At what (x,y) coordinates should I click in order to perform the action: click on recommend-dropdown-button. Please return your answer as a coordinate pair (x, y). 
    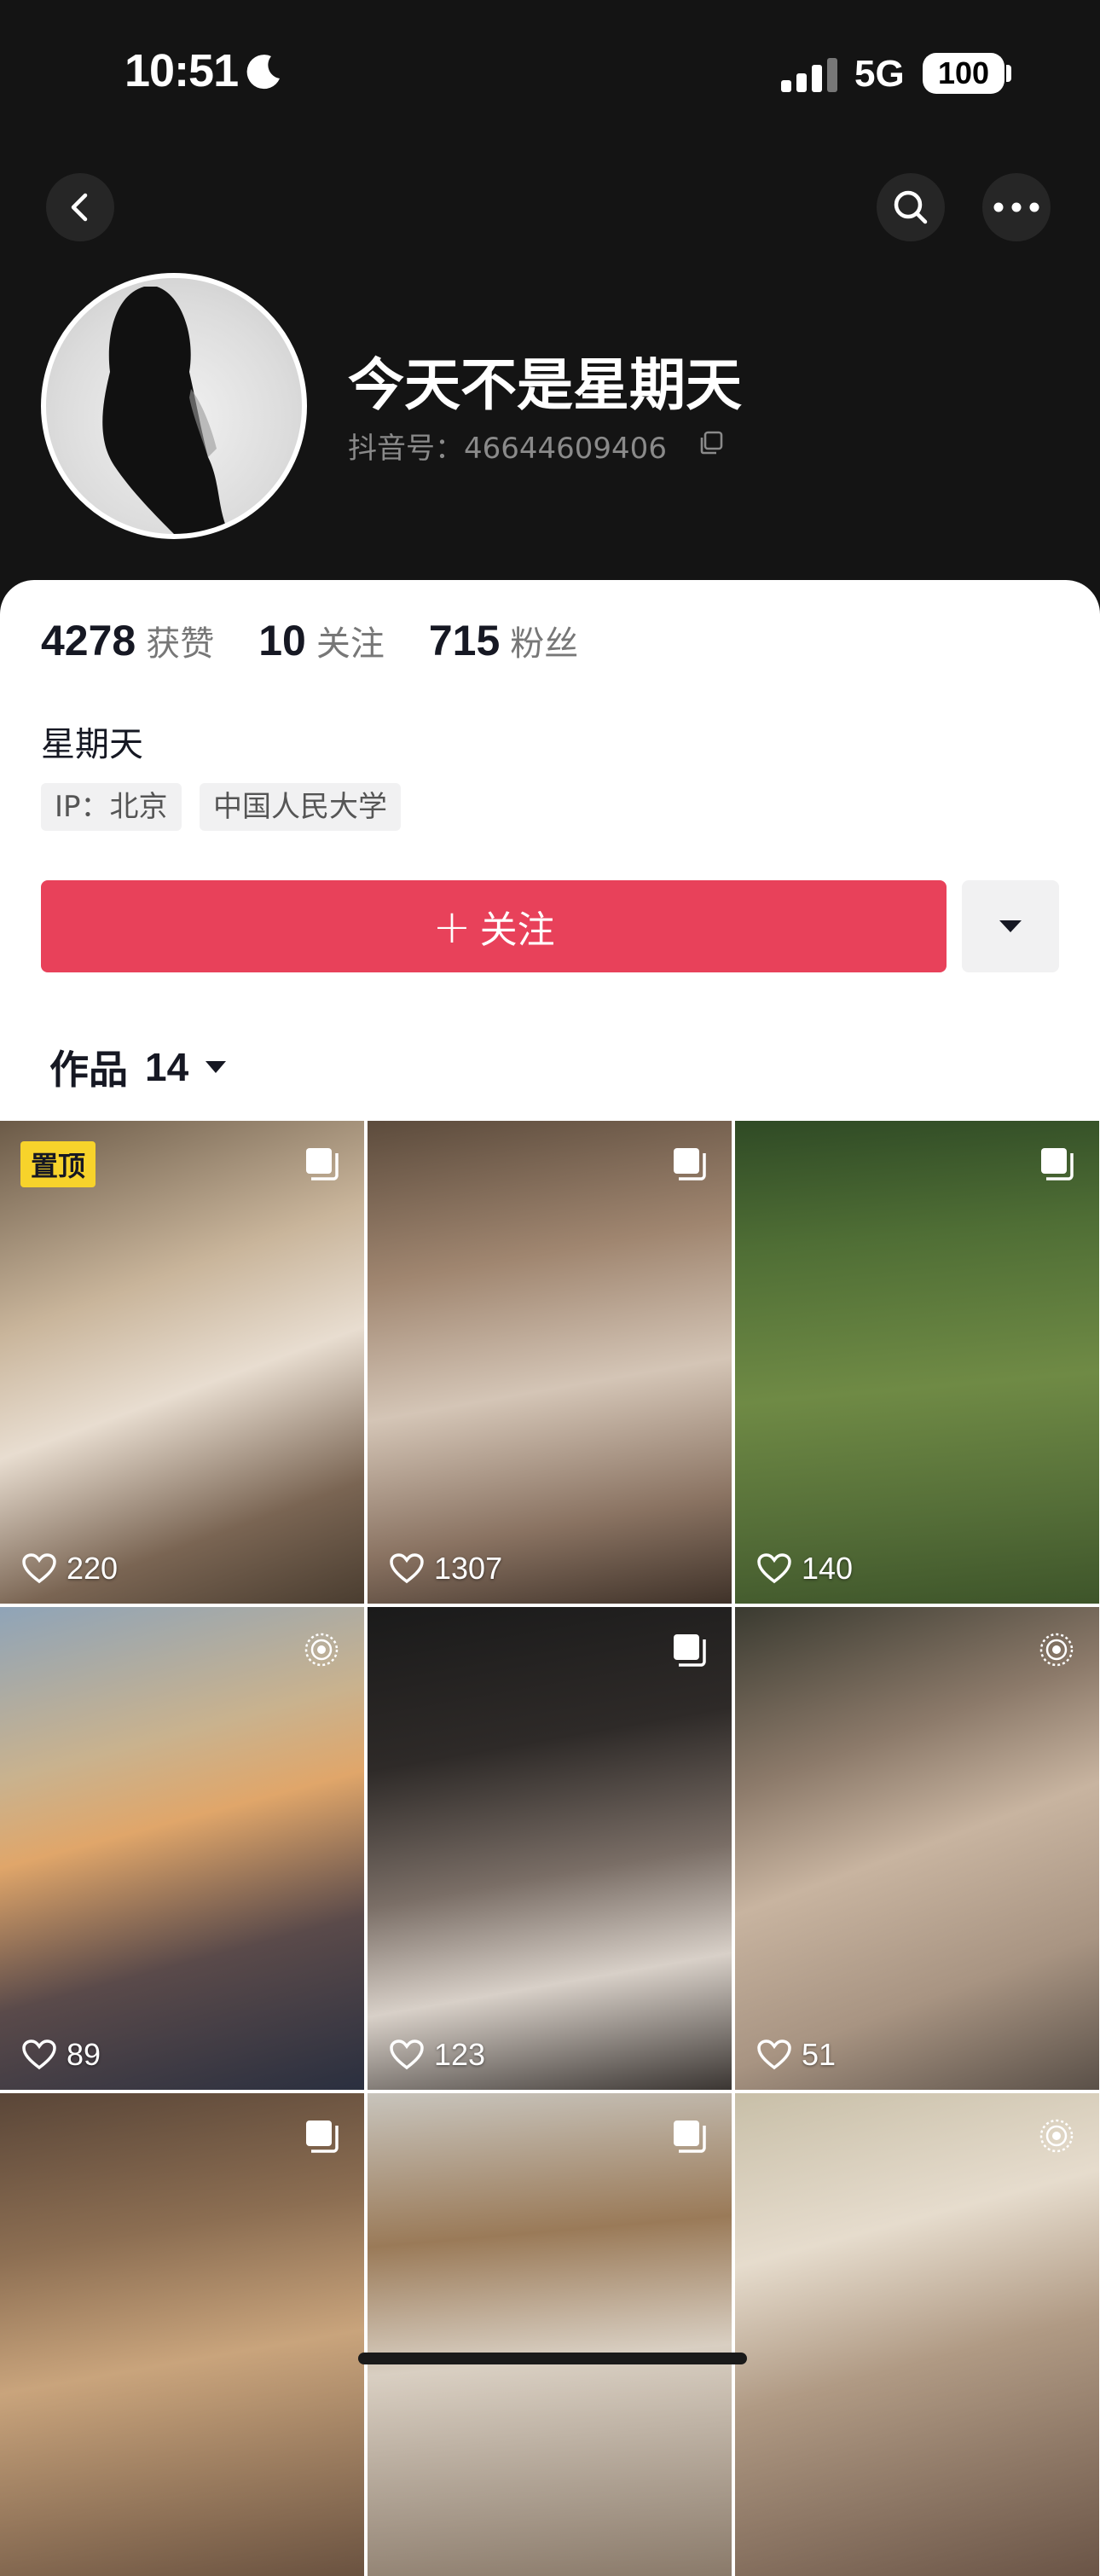
    Looking at the image, I should click on (1010, 926).